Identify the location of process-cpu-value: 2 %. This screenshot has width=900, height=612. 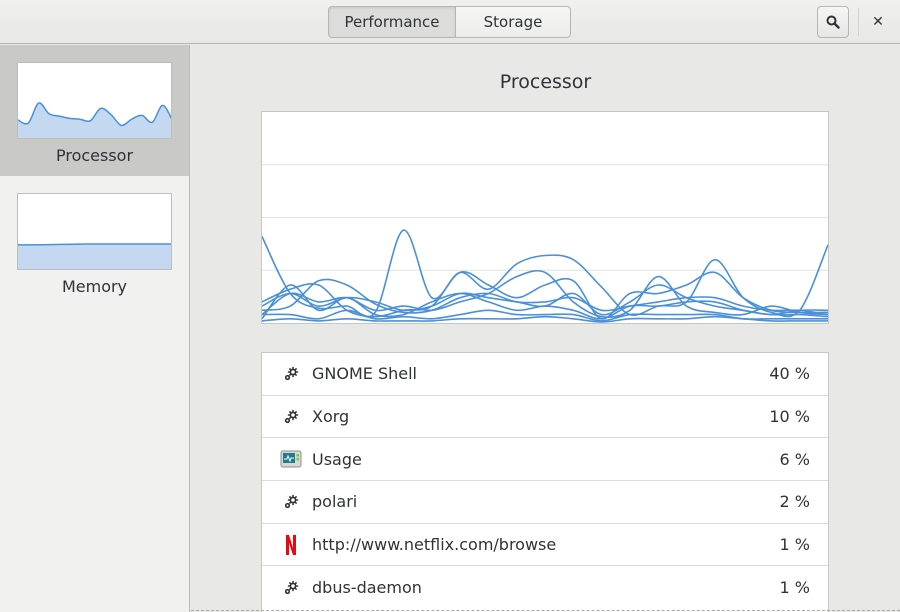
(794, 502).